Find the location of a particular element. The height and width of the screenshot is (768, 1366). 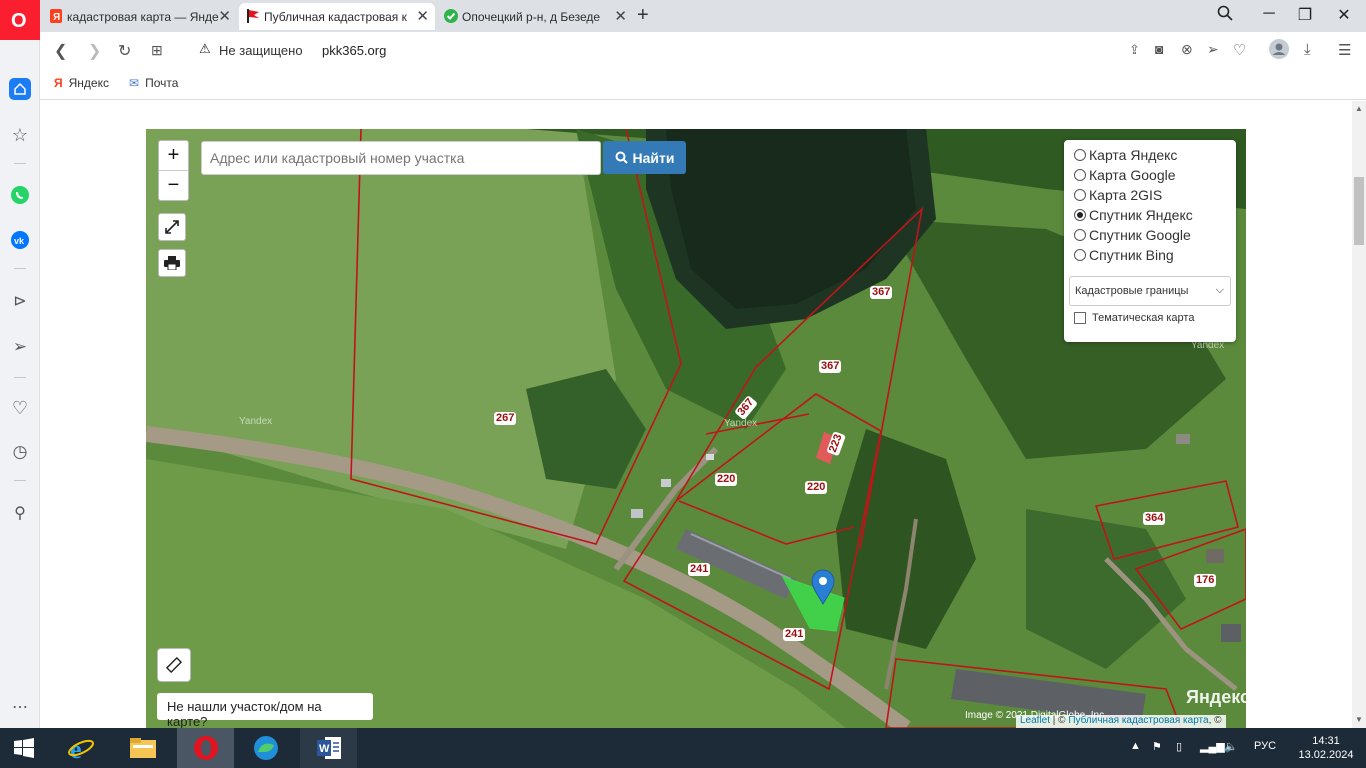

volume-icon: 🔈 is located at coordinates (1231, 746).